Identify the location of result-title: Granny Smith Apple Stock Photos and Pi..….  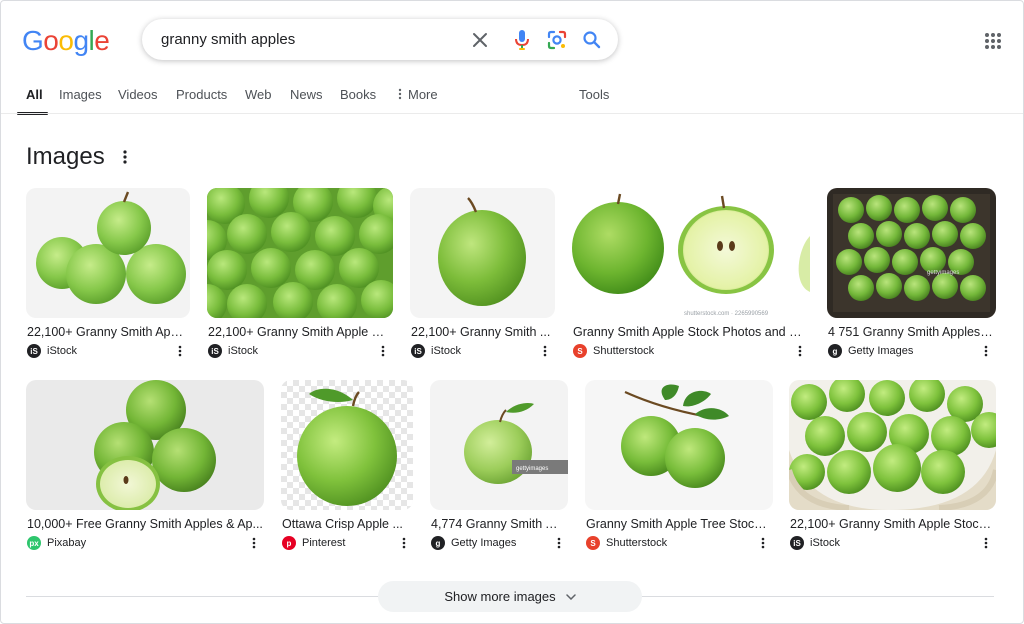
(691, 332).